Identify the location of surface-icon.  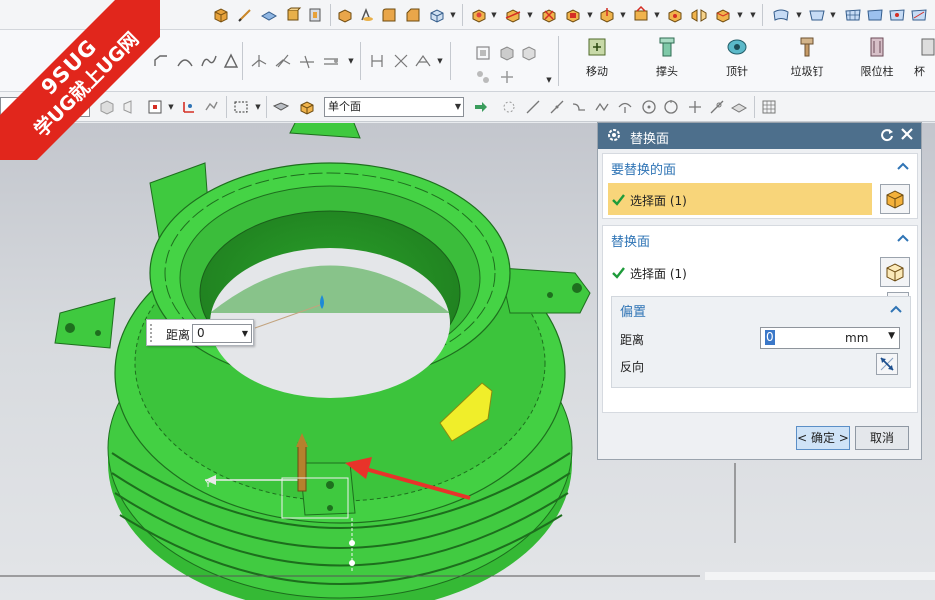
(781, 15).